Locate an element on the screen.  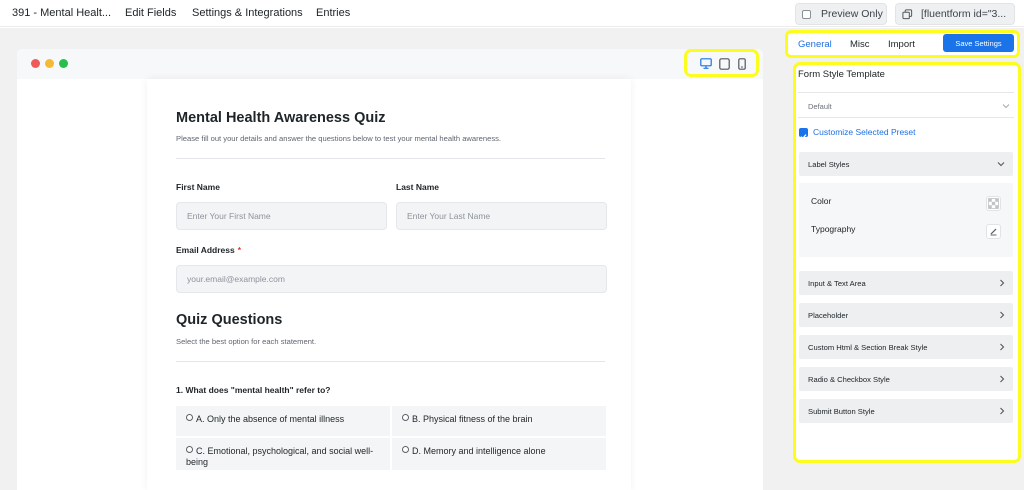
accordion-placeholder: Placeholder is located at coordinates (906, 315).